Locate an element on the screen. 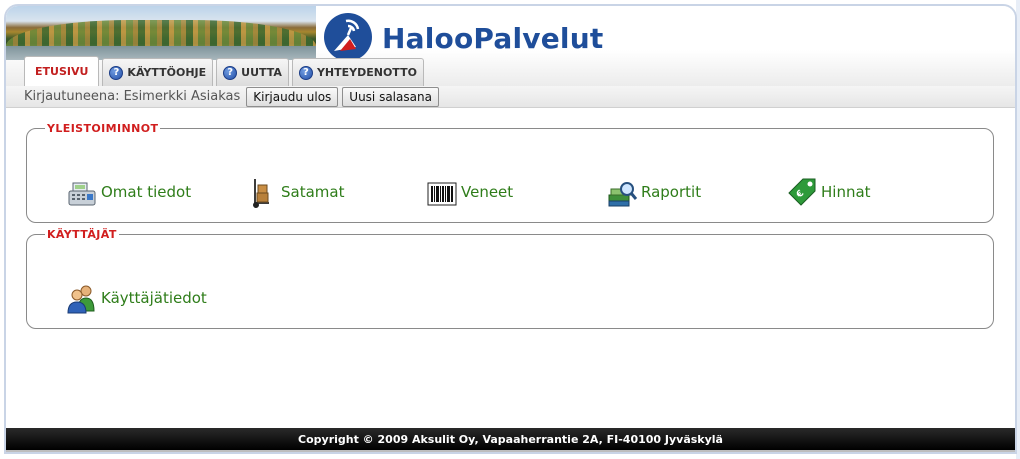 The width and height of the screenshot is (1020, 459). header-landscape-photo is located at coordinates (161, 33).